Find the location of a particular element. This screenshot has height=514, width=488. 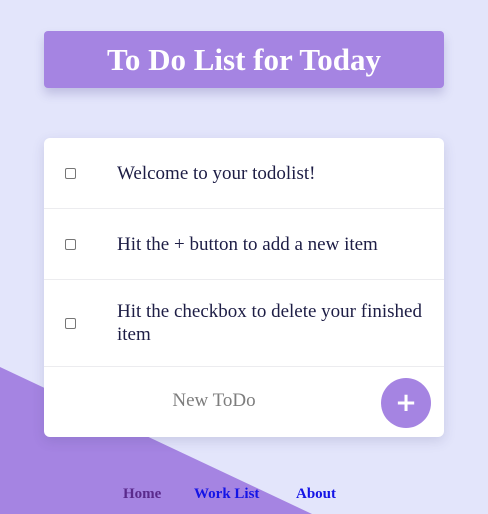

todo-item-text: Hit the + button to add a new item is located at coordinates (247, 244).